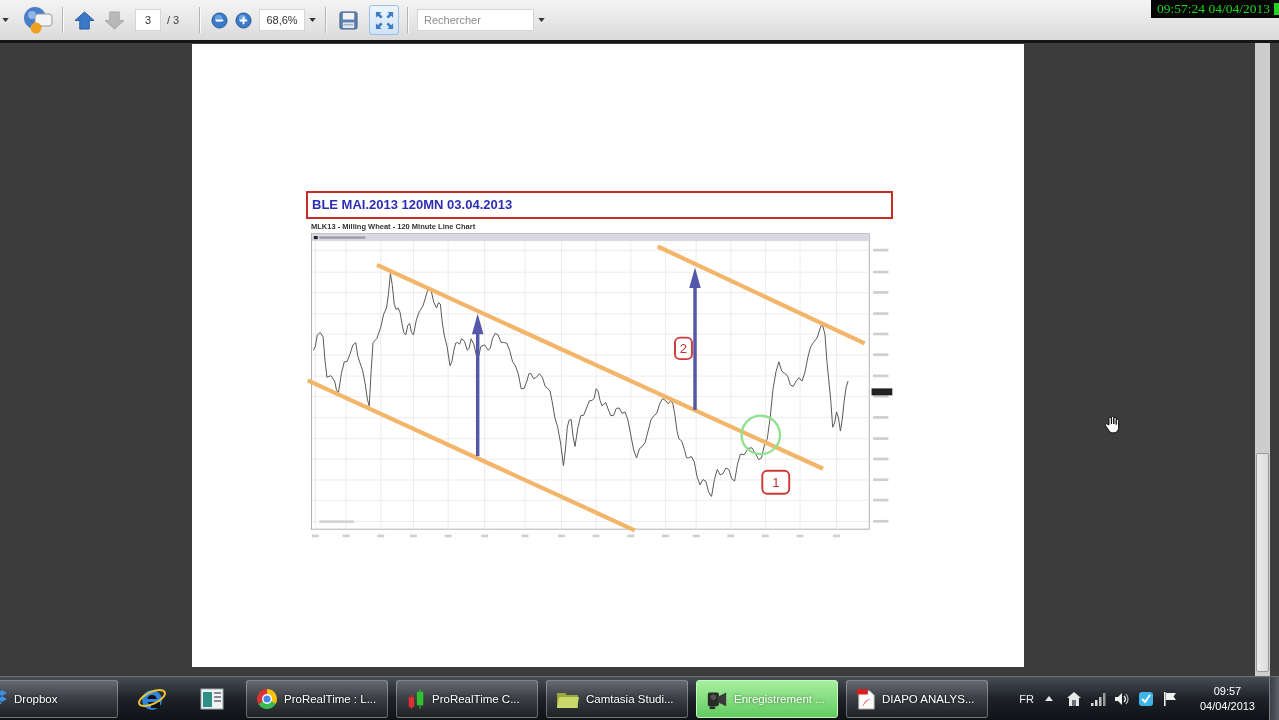  I want to click on timestamp-text: 09:57:24 04/04/2013, so click(1213, 9).